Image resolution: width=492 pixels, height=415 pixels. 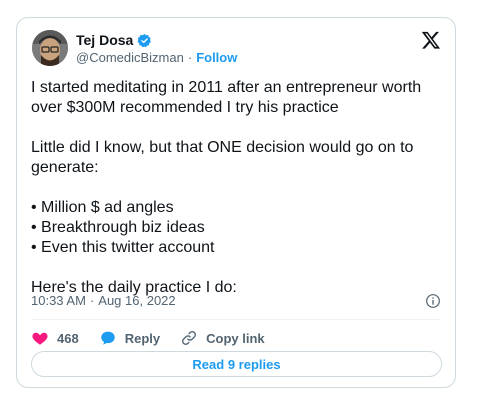 I want to click on tweet-bullet: • Even this twitter account, so click(x=123, y=247).